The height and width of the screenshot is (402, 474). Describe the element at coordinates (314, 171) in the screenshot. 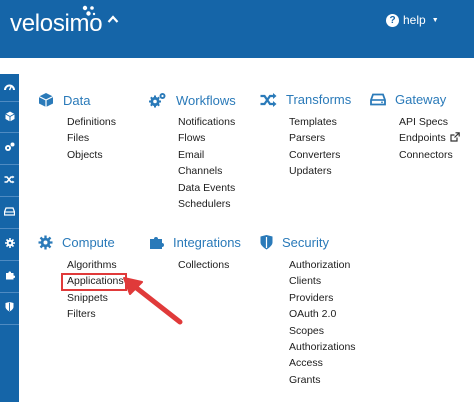

I see `link-updaters: Updaters` at that location.